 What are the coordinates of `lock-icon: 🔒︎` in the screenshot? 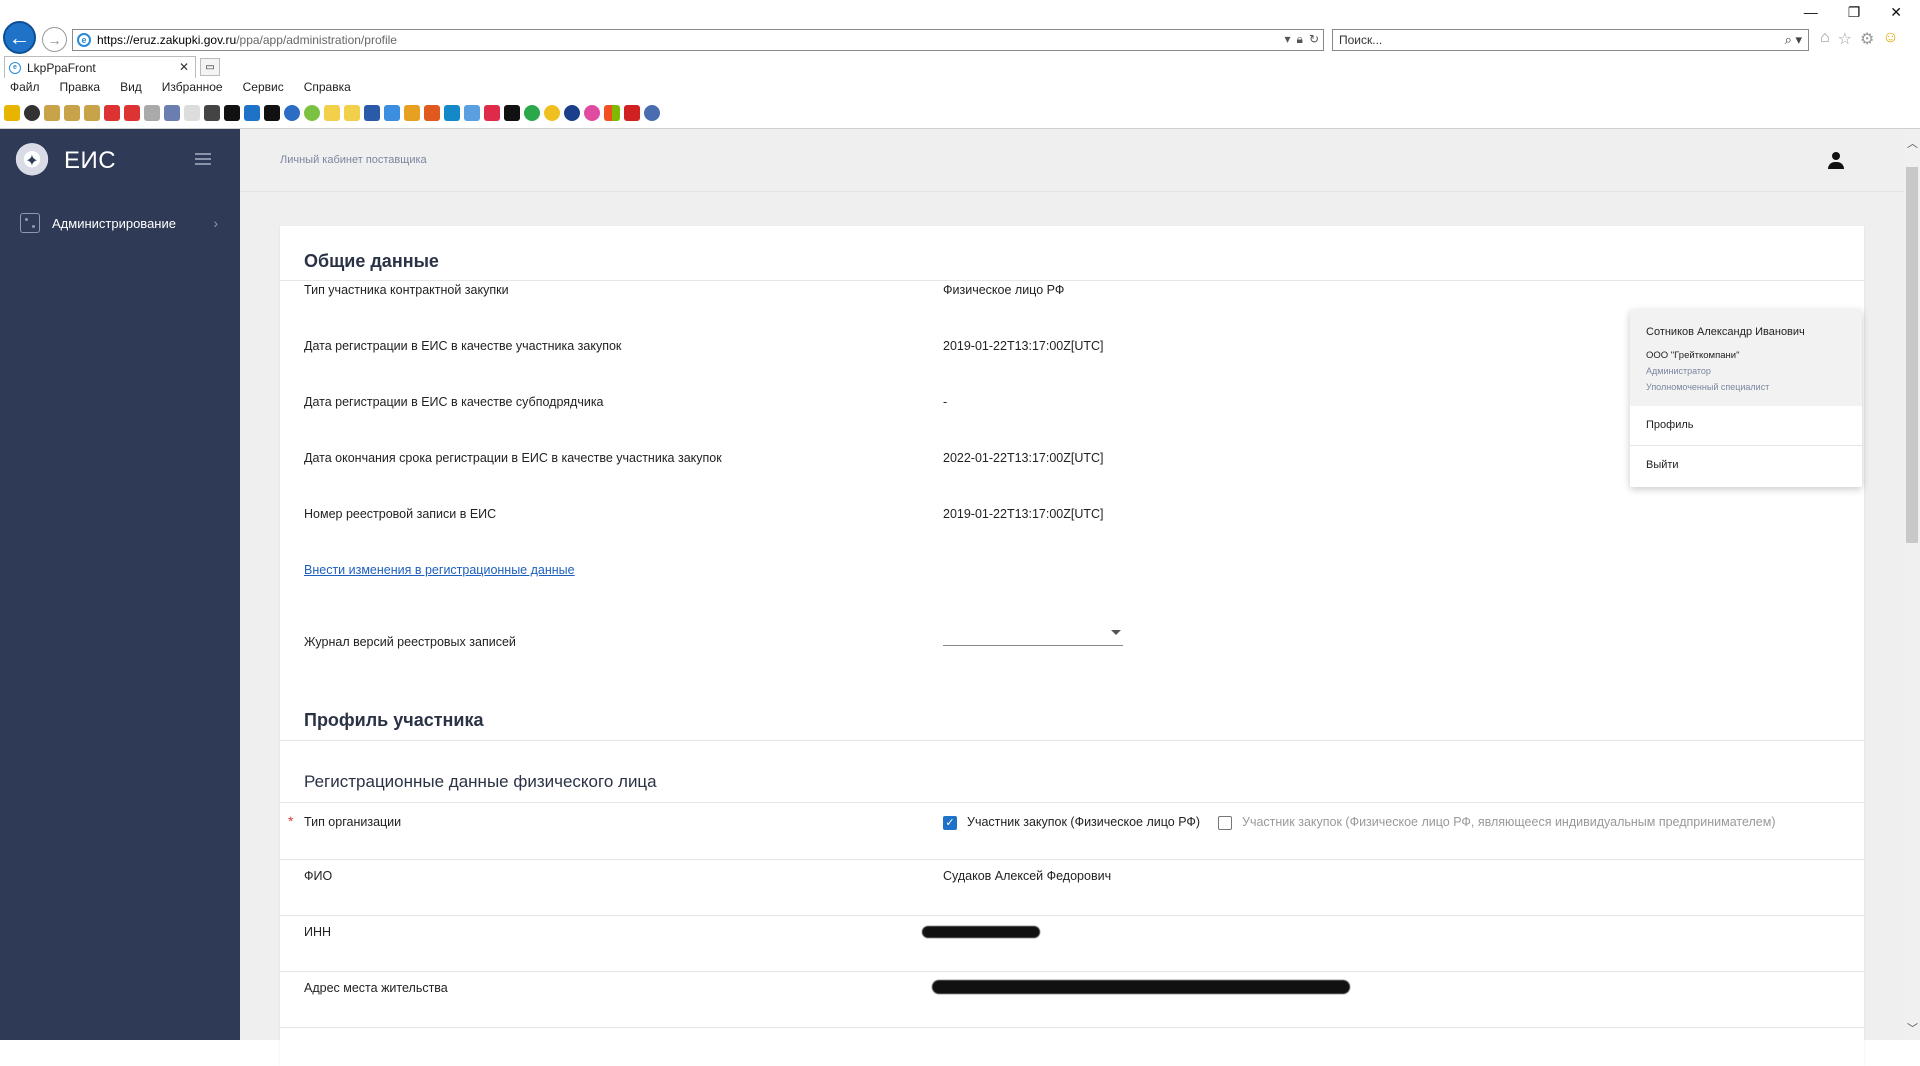 It's located at (1300, 39).